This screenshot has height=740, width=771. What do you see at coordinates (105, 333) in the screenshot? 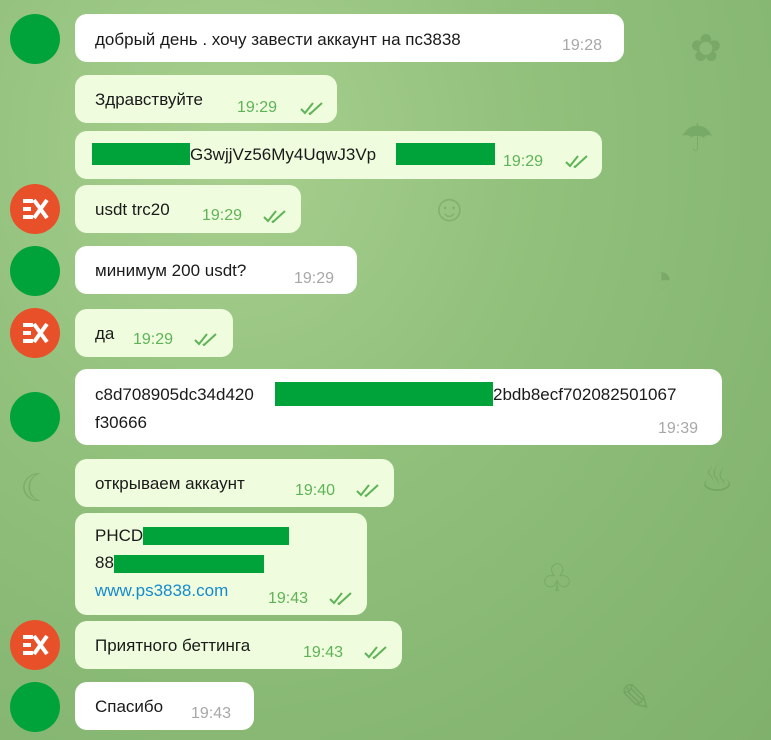
I see `message-text: да` at bounding box center [105, 333].